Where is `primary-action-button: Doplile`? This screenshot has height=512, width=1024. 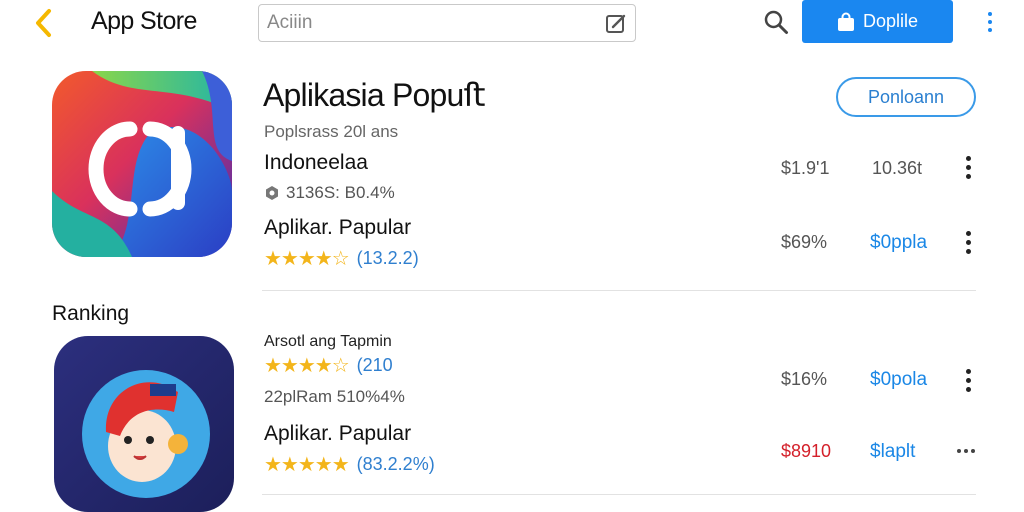
primary-action-button: Doplile is located at coordinates (877, 21).